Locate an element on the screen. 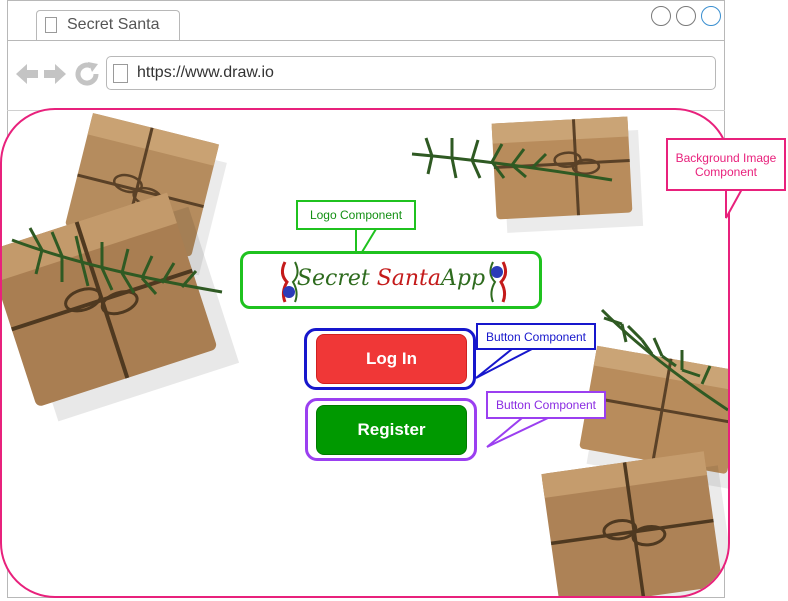  login-button-callout: Button Component is located at coordinates (536, 336).